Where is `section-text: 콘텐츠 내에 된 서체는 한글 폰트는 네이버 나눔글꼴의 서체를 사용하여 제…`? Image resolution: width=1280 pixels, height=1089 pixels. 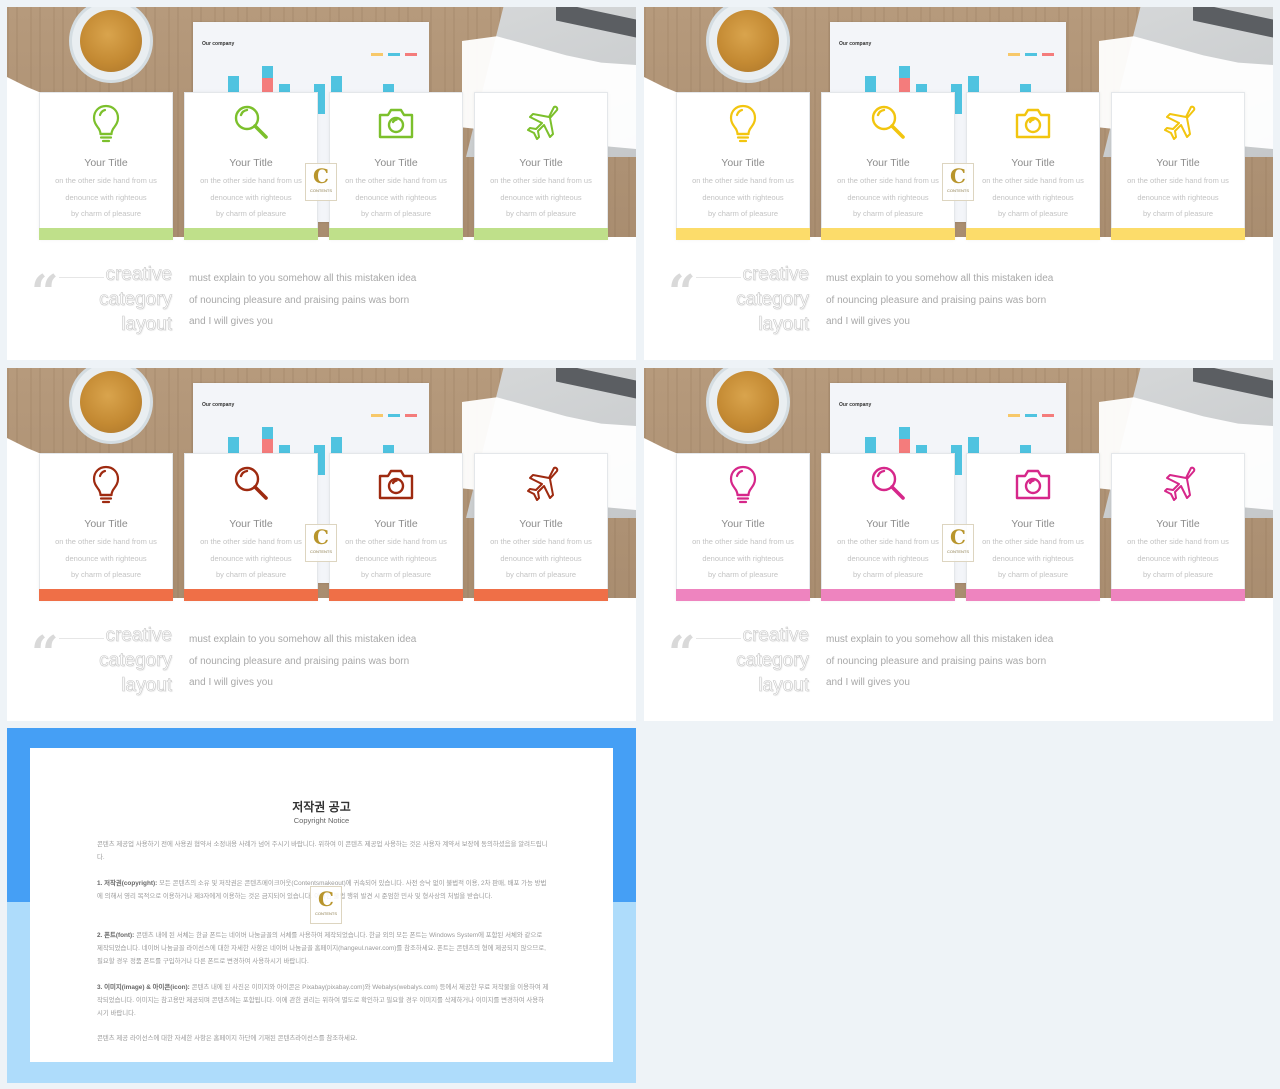
section-text: 콘텐츠 내에 된 서체는 한글 폰트는 네이버 나눔글꼴의 서체를 사용하여 제… is located at coordinates (321, 948).